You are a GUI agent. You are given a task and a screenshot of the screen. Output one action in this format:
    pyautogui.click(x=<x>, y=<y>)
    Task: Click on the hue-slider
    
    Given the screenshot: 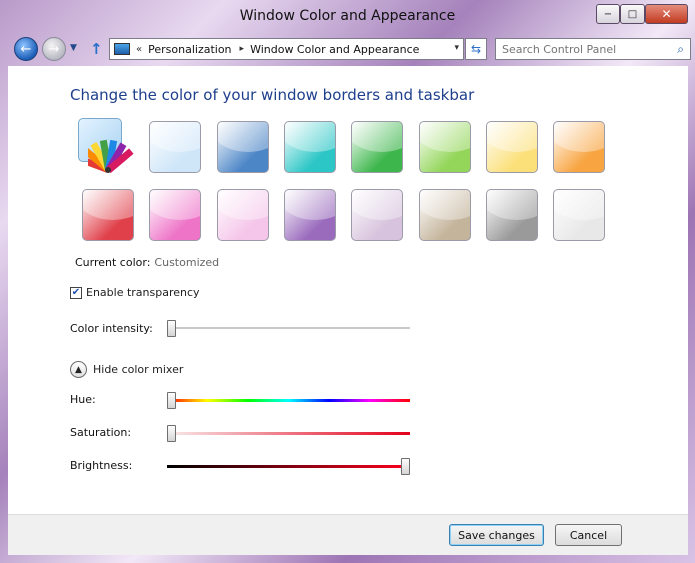 What is the action you would take?
    pyautogui.click(x=288, y=400)
    